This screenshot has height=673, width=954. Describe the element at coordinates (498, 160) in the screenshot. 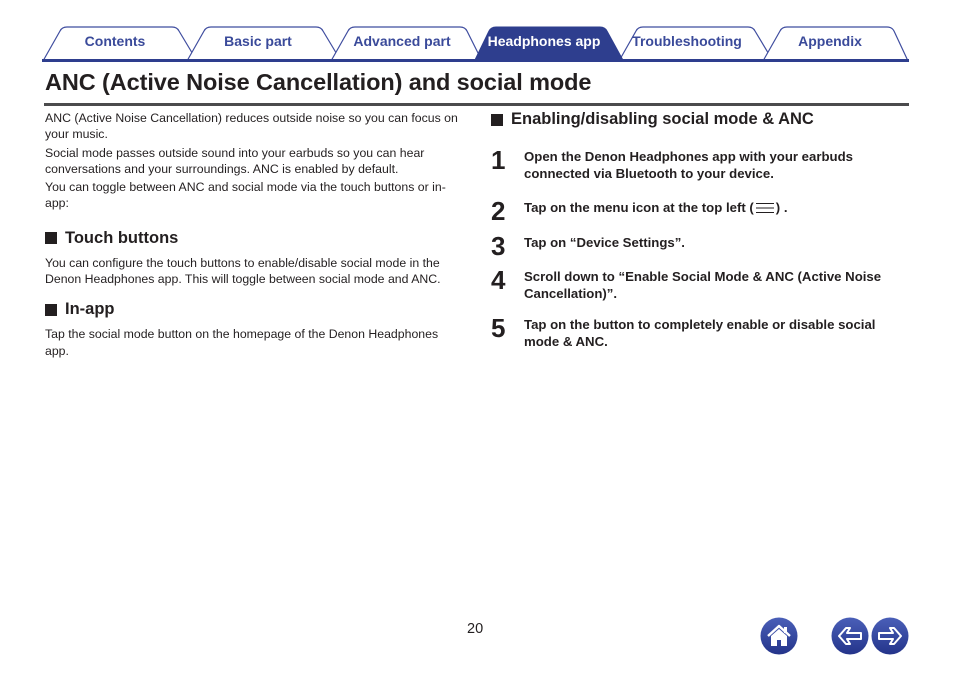

I see `step-number: 1` at that location.